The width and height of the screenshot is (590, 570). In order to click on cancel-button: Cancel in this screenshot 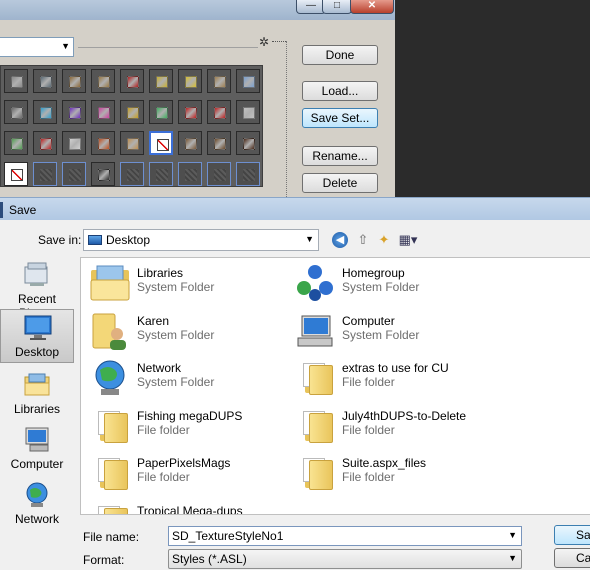, I will do `click(572, 558)`.